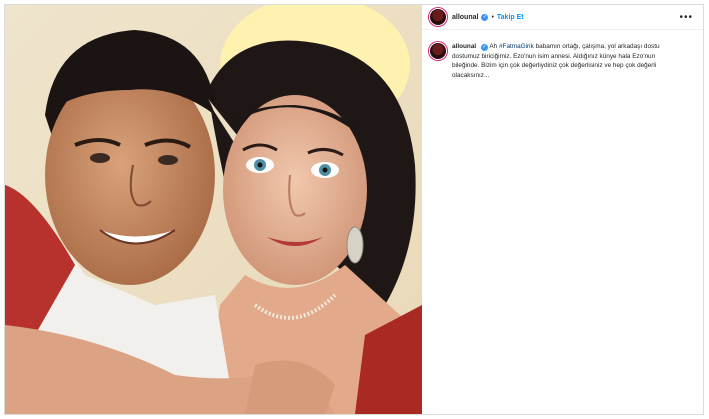 Image resolution: width=709 pixels, height=419 pixels. Describe the element at coordinates (464, 46) in the screenshot. I see `caption-username: allounal` at that location.